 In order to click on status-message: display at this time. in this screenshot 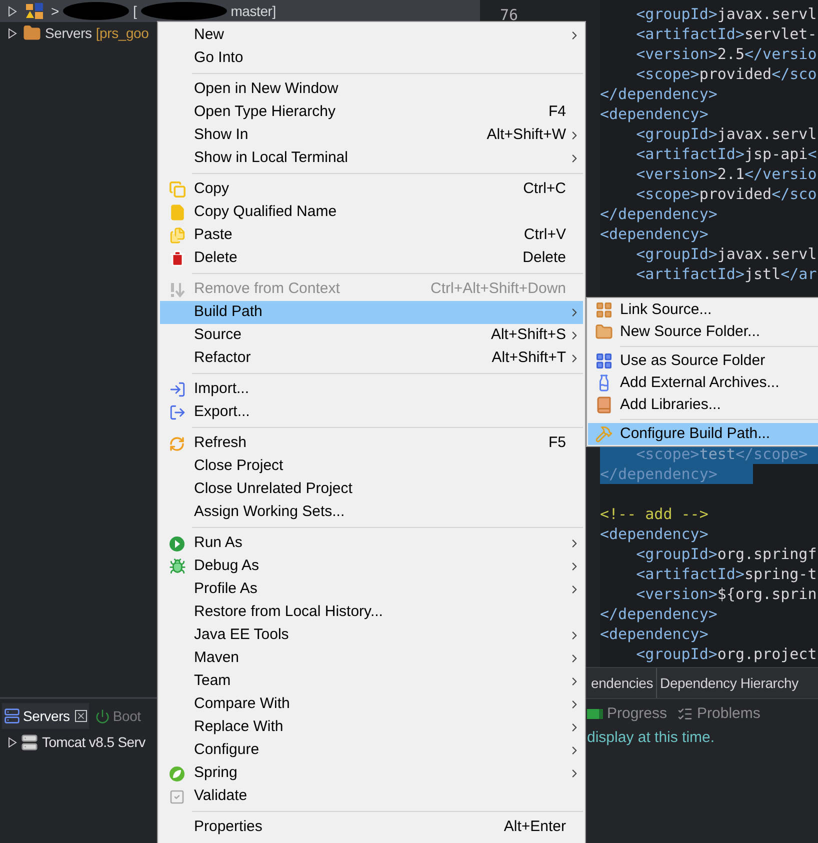, I will do `click(651, 737)`.